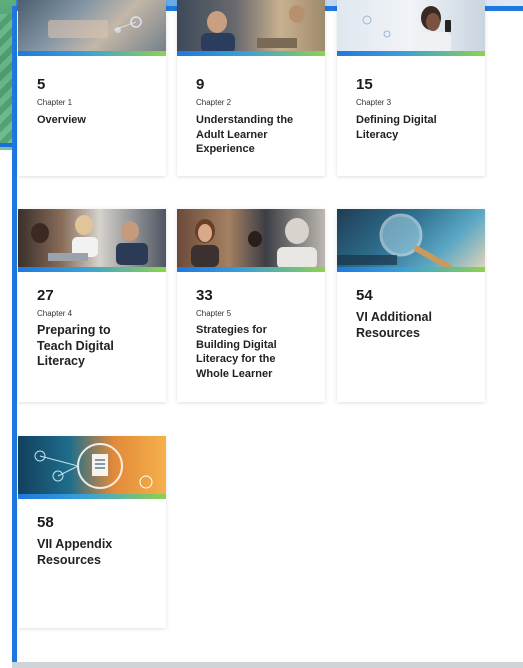 Image resolution: width=523 pixels, height=668 pixels. Describe the element at coordinates (92, 240) in the screenshot. I see `group-laptop-photo` at that location.